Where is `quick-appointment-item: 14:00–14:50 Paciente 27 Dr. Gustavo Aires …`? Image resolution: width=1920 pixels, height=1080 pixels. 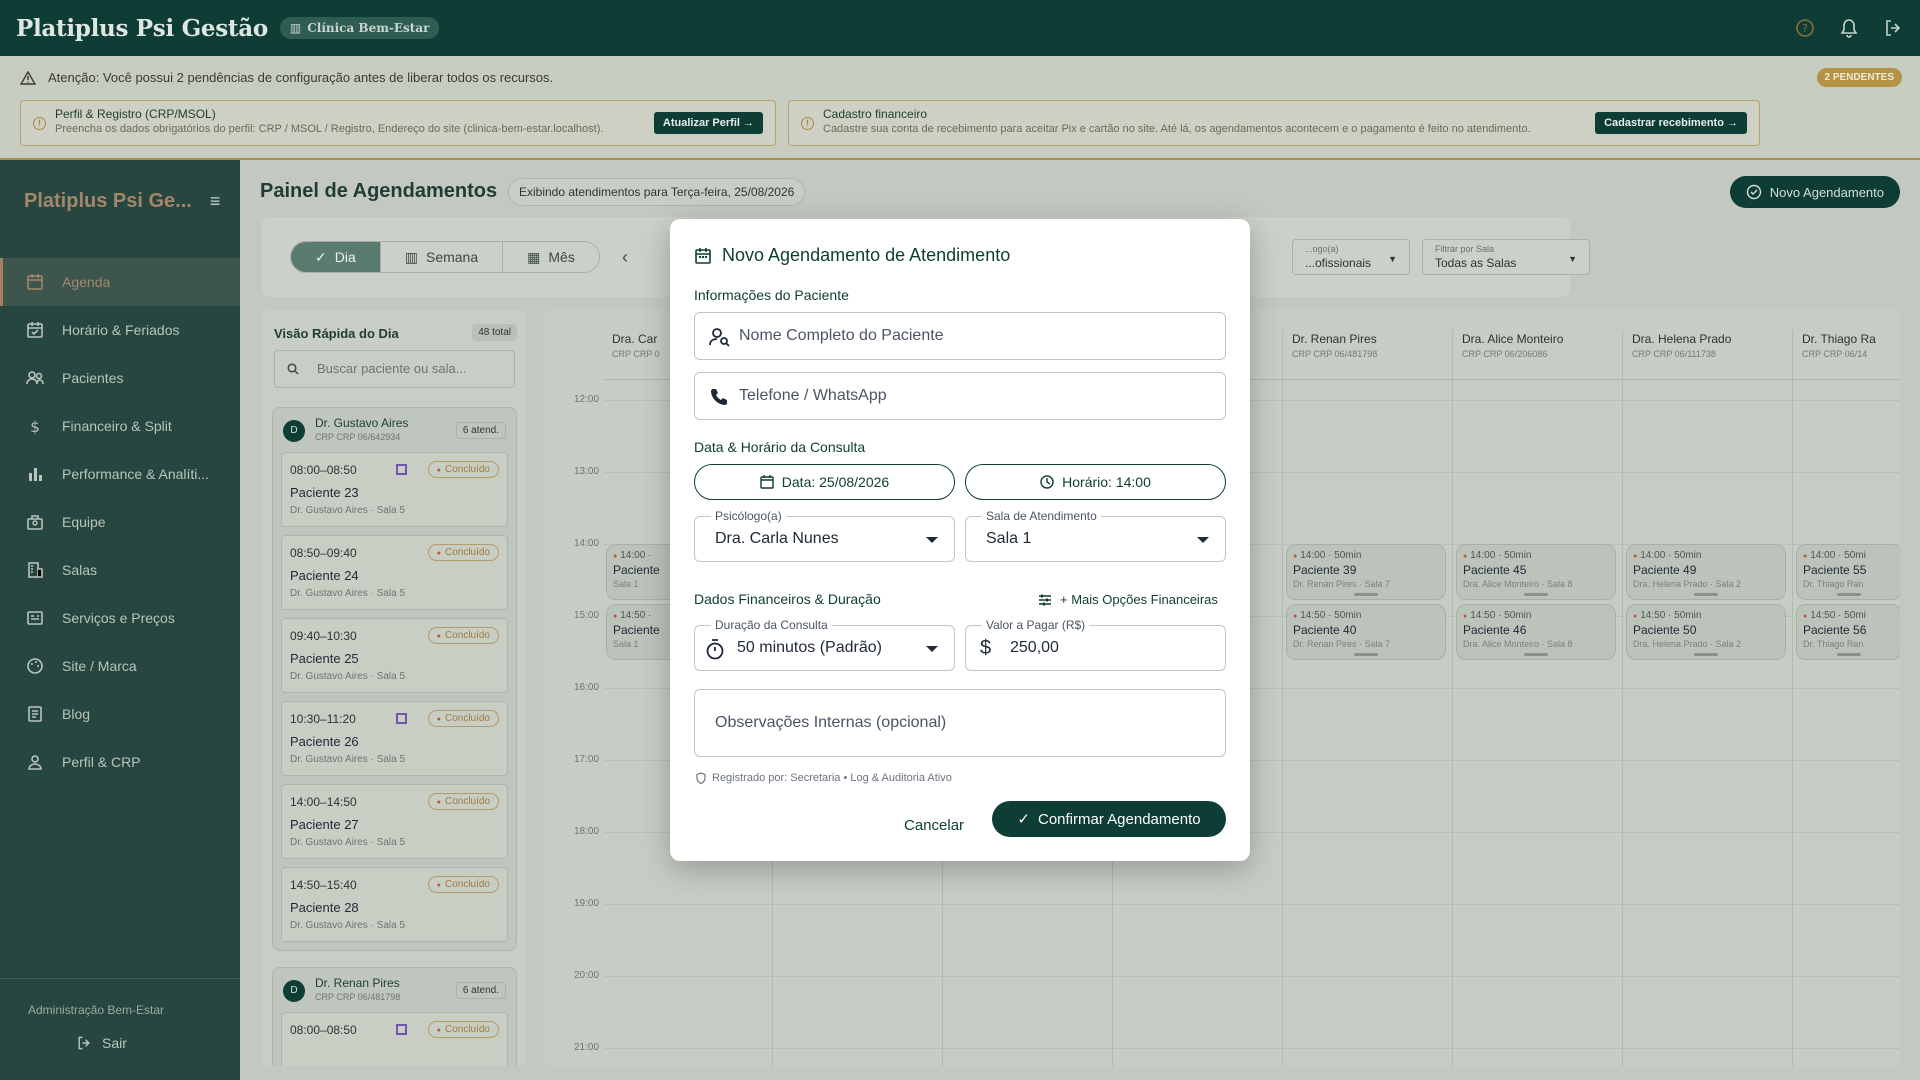 quick-appointment-item: 14:00–14:50 Paciente 27 Dr. Gustavo Aires … is located at coordinates (394, 821).